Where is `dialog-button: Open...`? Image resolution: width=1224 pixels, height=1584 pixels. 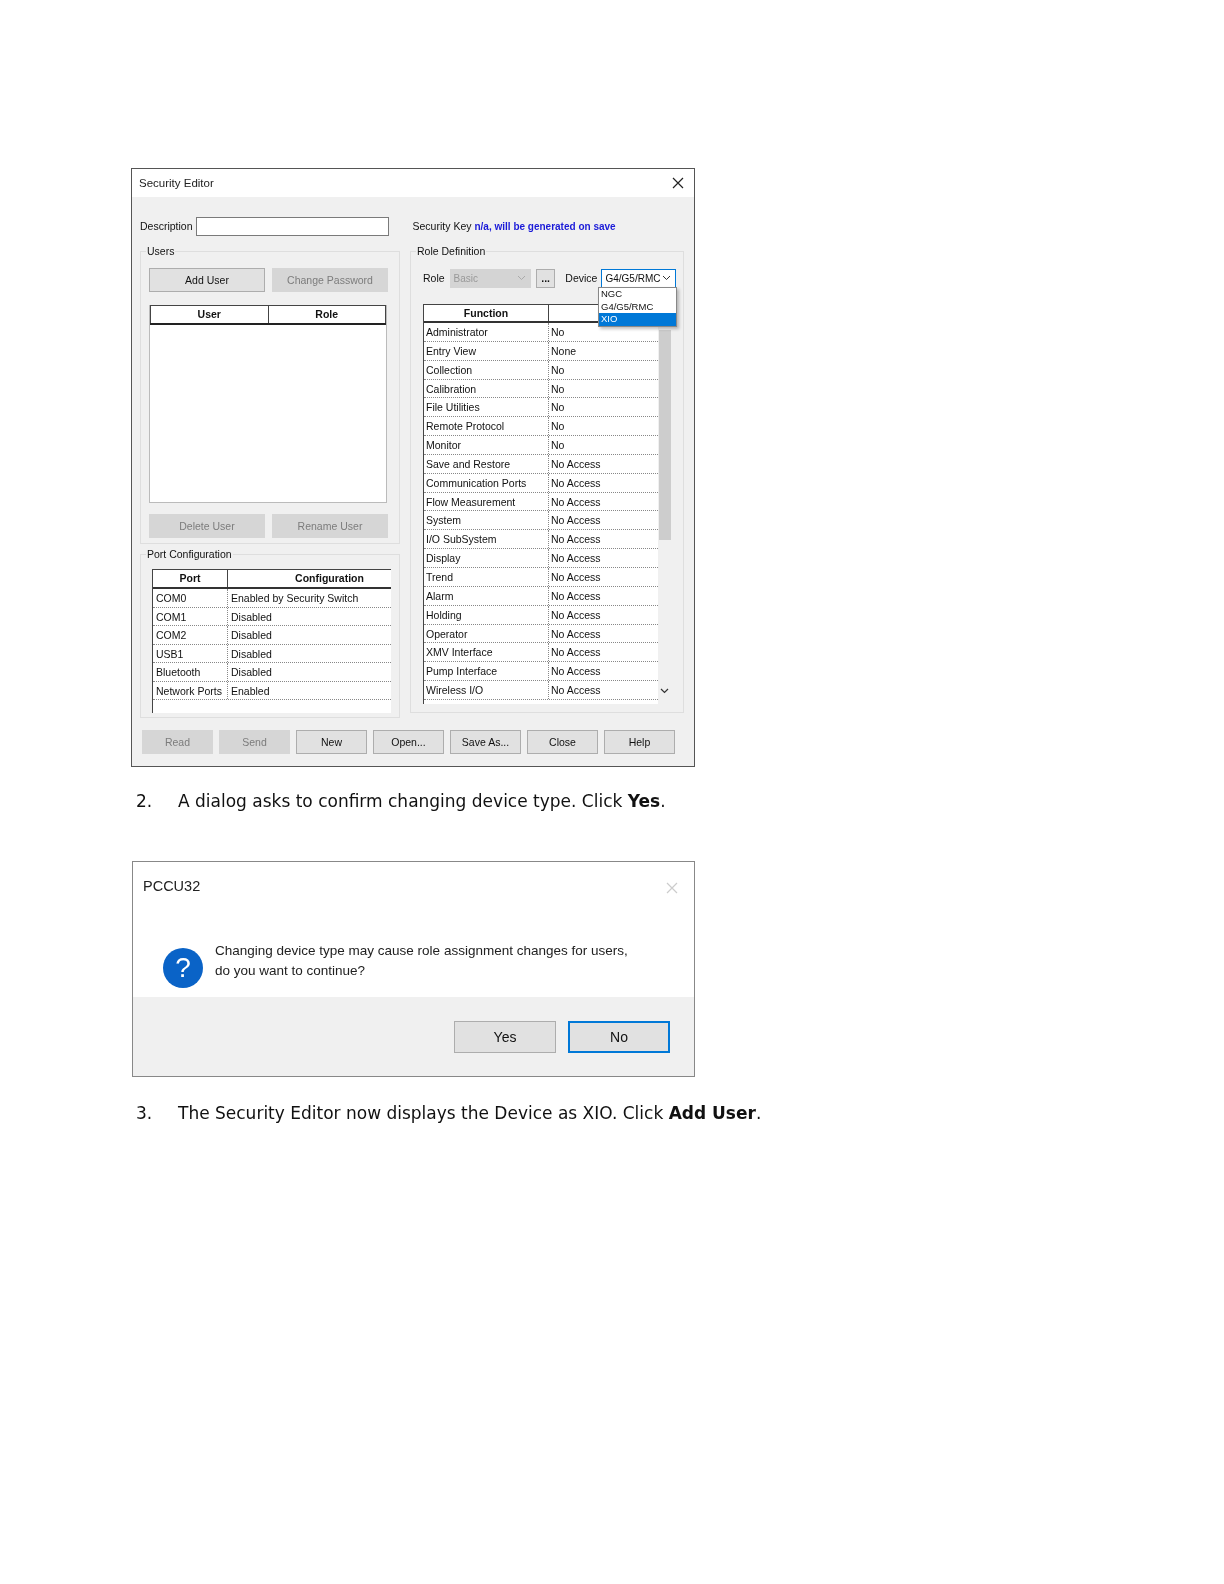 dialog-button: Open... is located at coordinates (408, 742).